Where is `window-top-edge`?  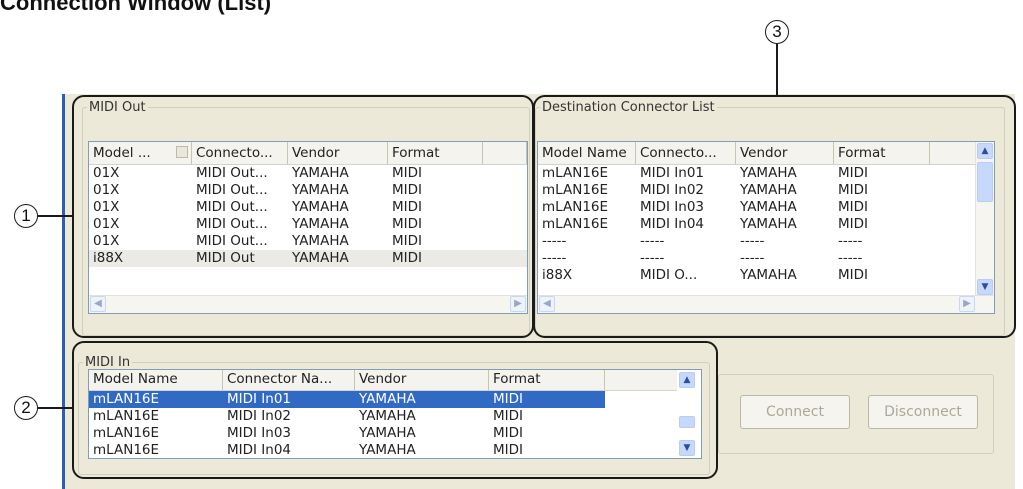
window-top-edge is located at coordinates (538, 93).